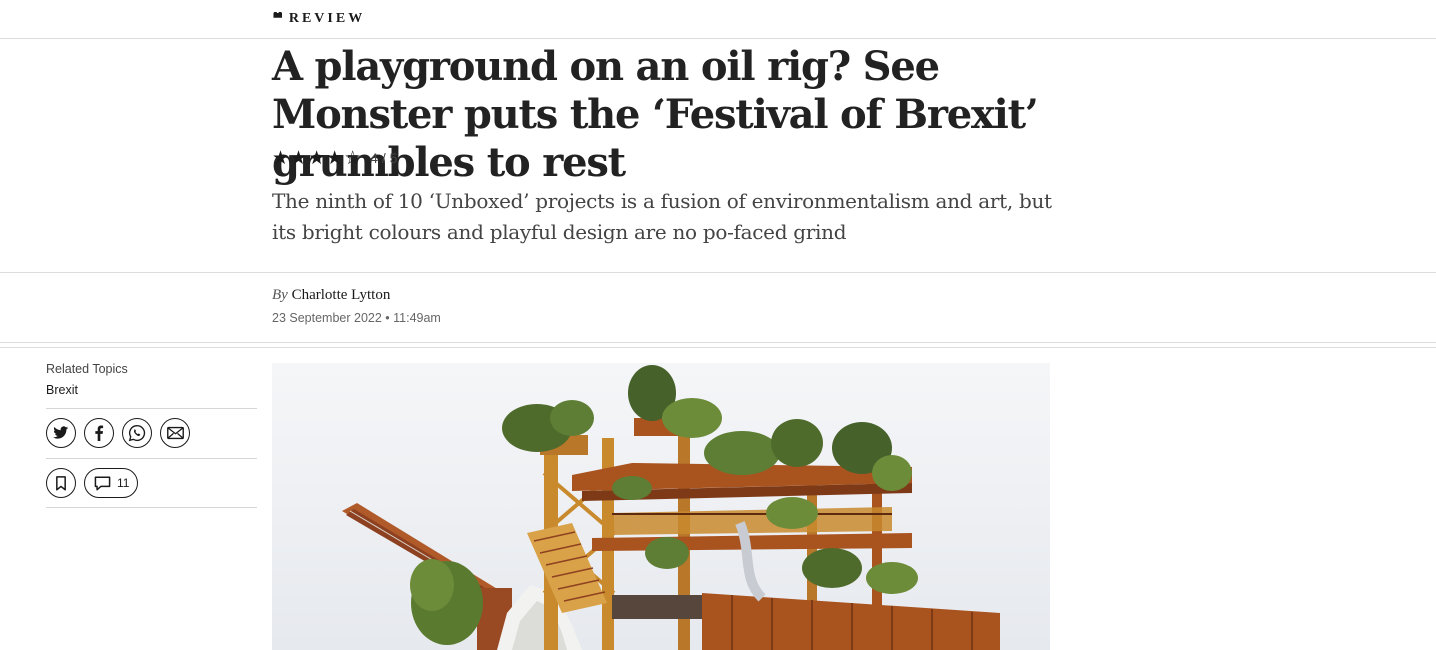  I want to click on related-topics-label: Related Topics, so click(87, 369).